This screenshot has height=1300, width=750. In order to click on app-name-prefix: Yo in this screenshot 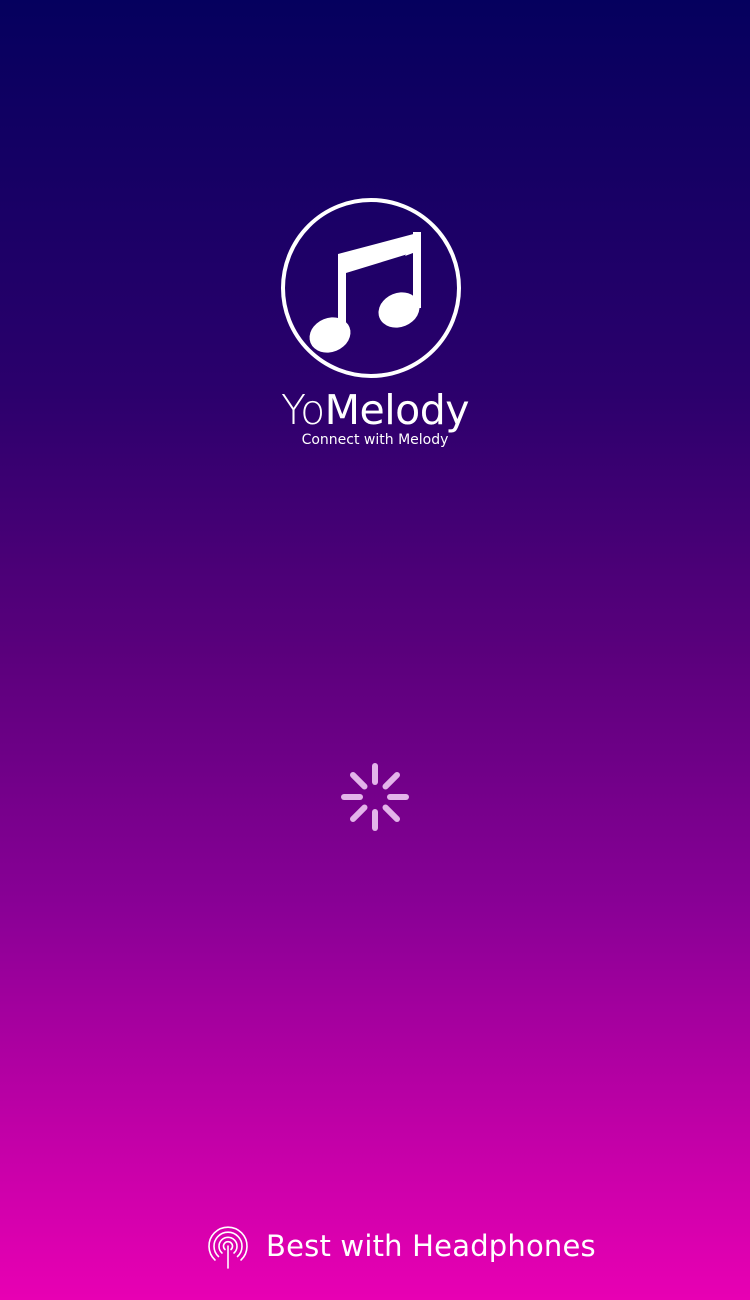, I will do `click(302, 410)`.